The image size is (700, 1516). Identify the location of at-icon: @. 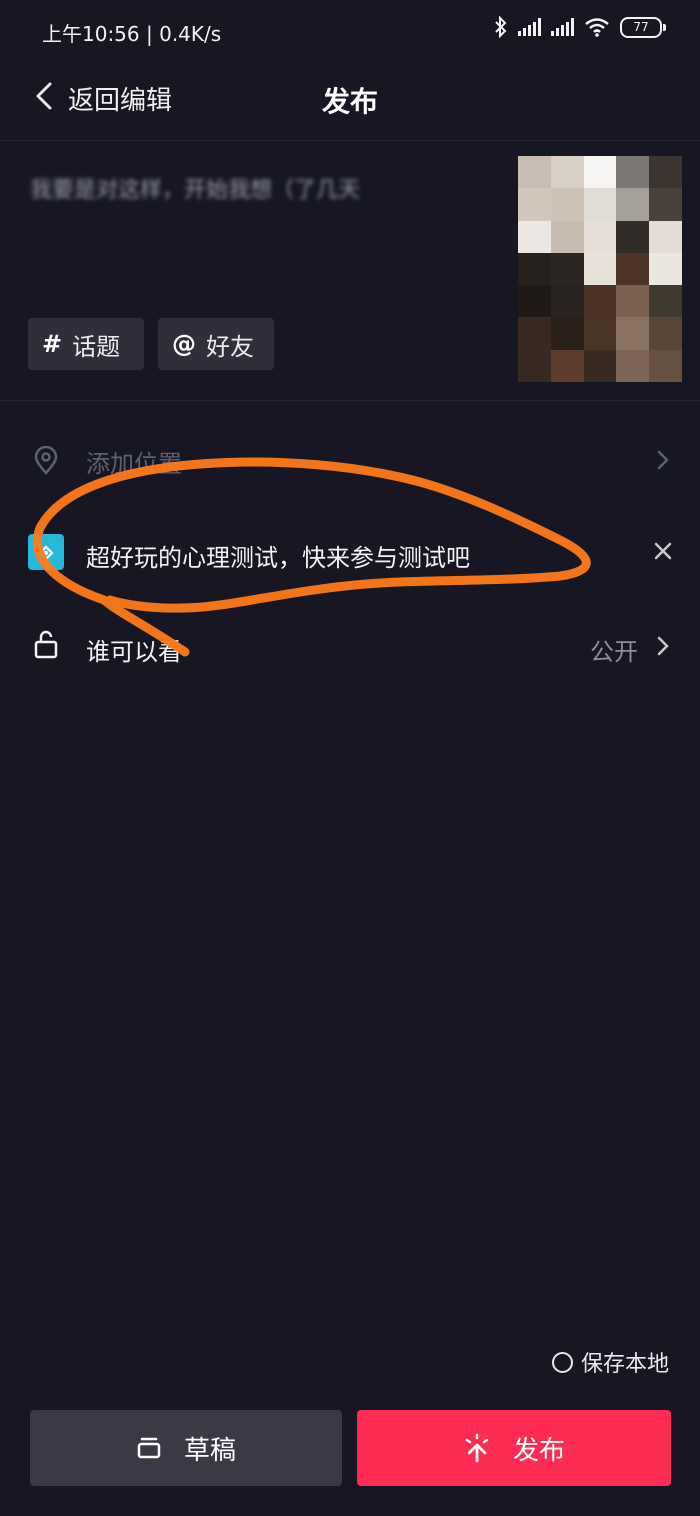
(184, 344).